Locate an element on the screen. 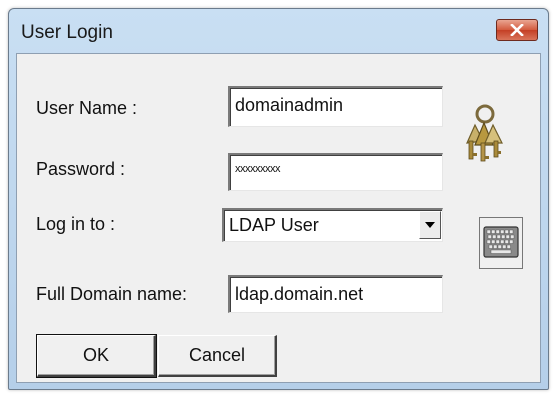 This screenshot has height=400, width=559. user-name-label: User Name : is located at coordinates (87, 108).